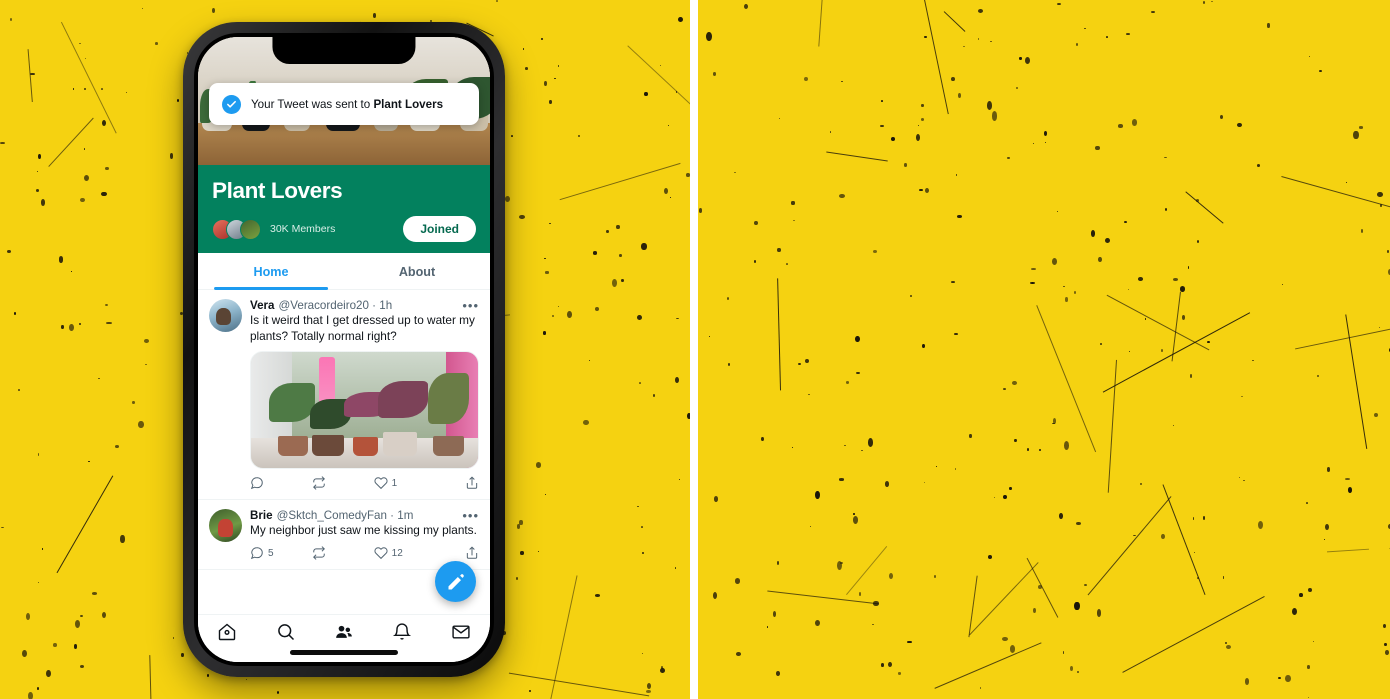 The height and width of the screenshot is (699, 1390). I want to click on panel-divider, so click(694, 349).